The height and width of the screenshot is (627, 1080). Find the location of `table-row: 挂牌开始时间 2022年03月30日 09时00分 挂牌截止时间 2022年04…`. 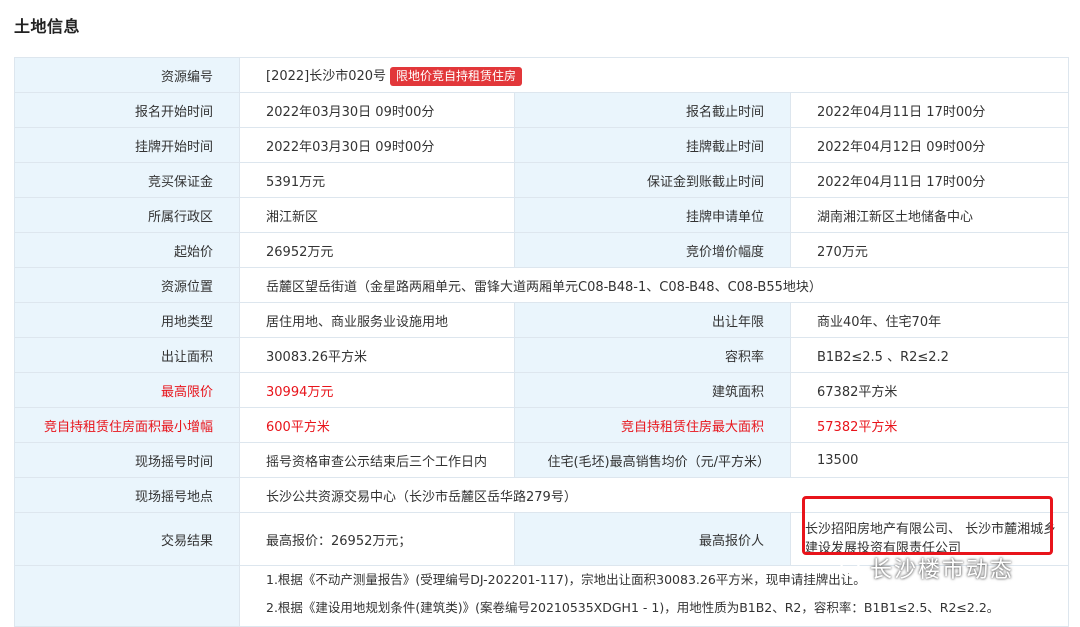

table-row: 挂牌开始时间 2022年03月30日 09时00分 挂牌截止时间 2022年04… is located at coordinates (542, 145).